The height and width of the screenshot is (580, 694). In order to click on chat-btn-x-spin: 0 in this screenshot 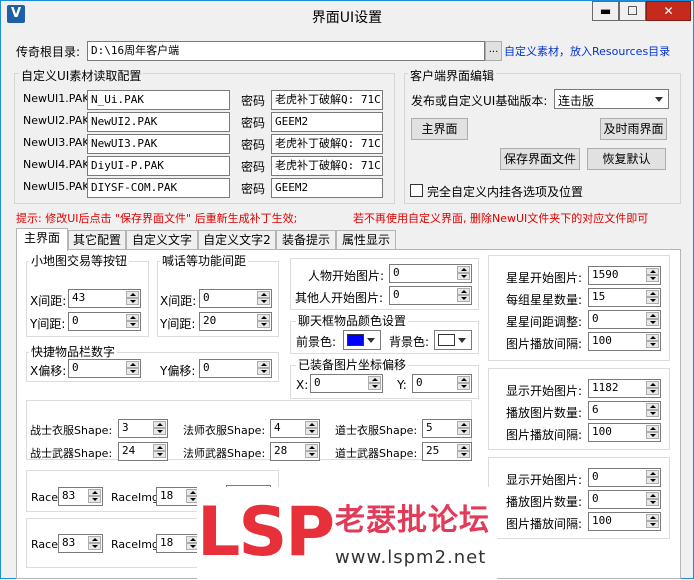, I will do `click(235, 298)`.